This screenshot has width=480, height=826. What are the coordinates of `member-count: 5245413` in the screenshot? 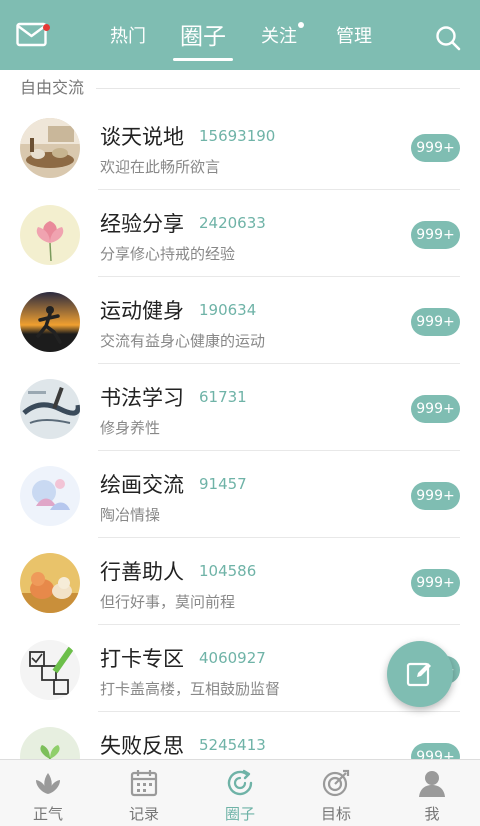 It's located at (232, 745).